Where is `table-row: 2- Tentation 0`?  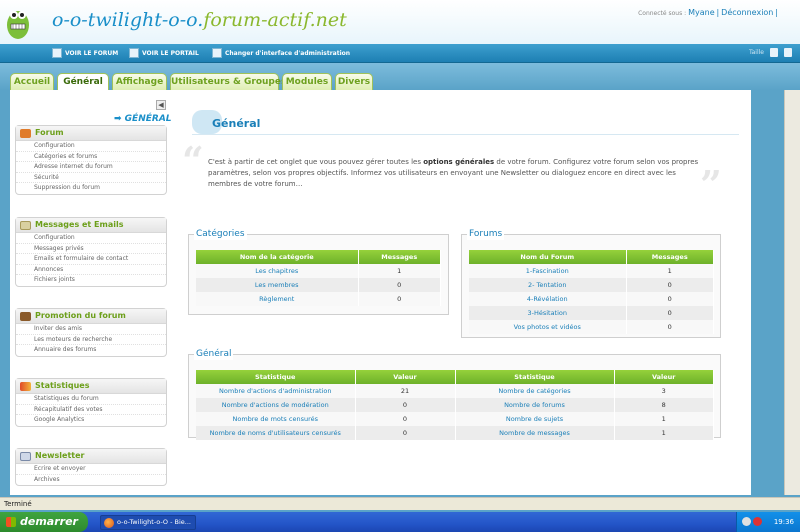
table-row: 2- Tentation 0 is located at coordinates (591, 285).